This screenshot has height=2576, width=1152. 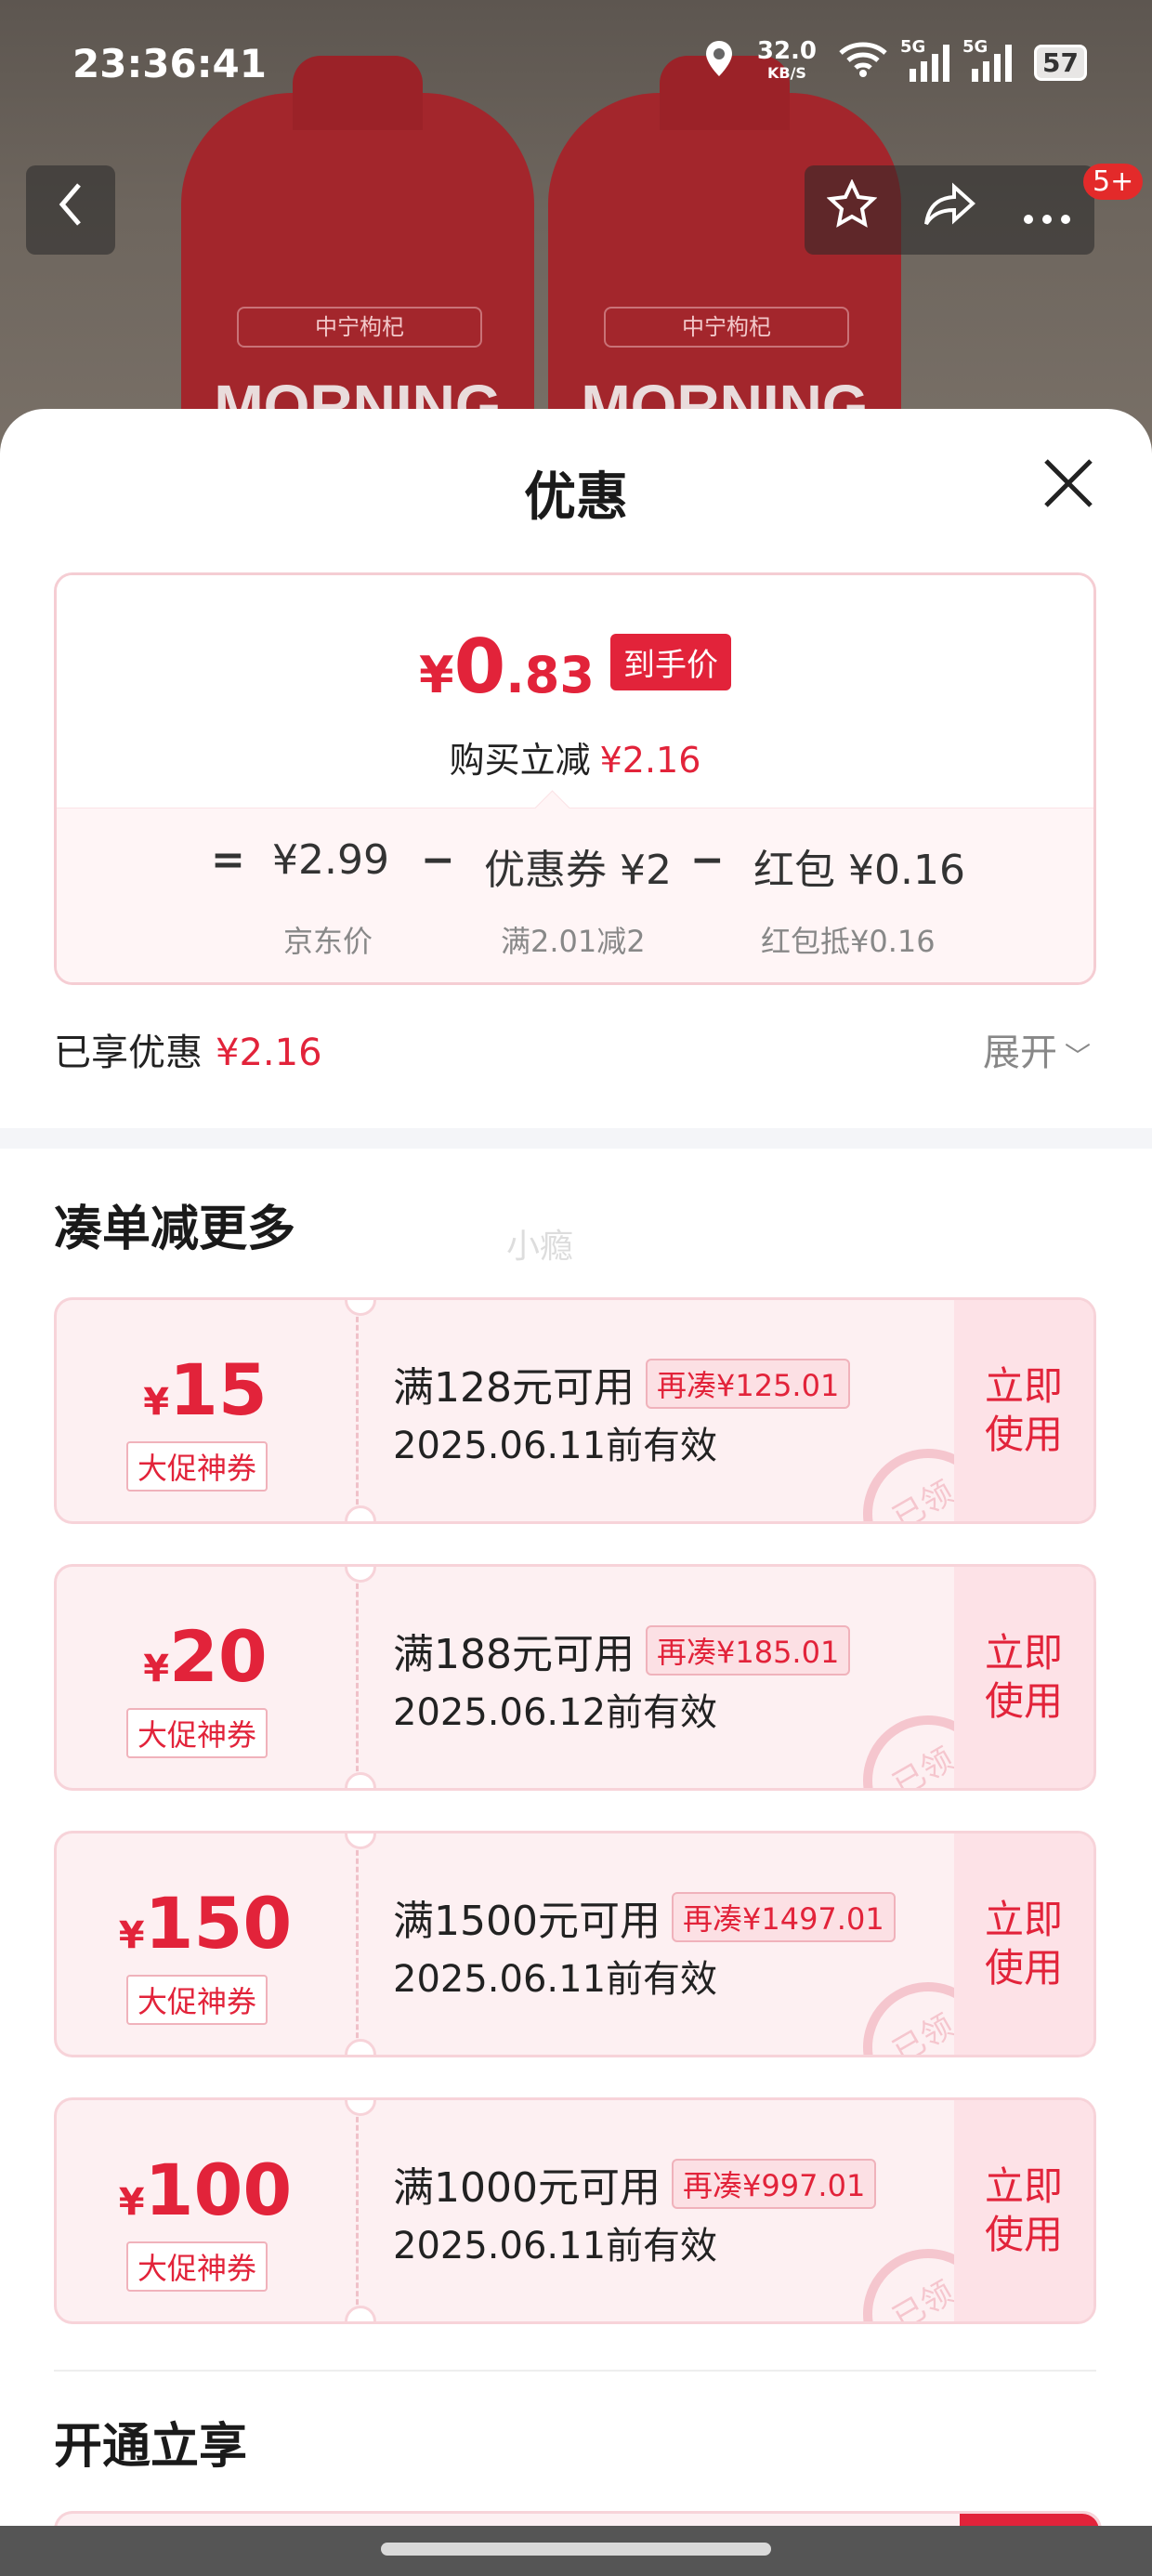 What do you see at coordinates (540, 1247) in the screenshot?
I see `watermark: 小瘾` at bounding box center [540, 1247].